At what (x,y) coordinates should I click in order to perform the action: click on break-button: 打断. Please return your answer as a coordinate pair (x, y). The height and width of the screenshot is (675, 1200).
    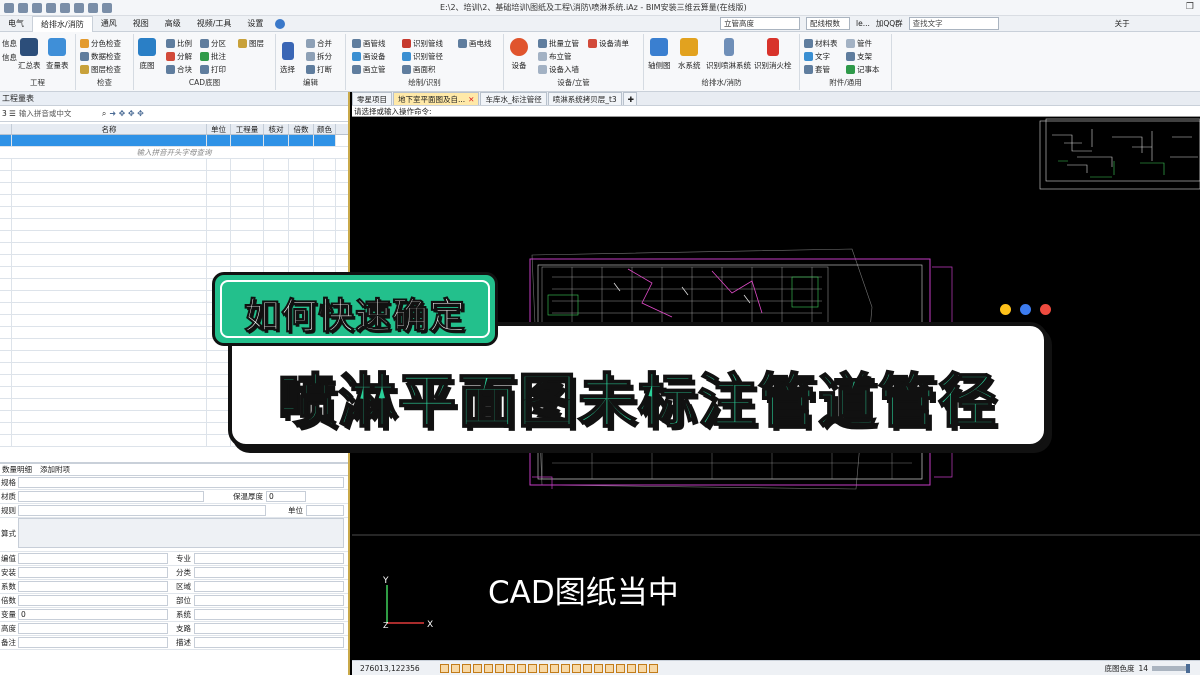
    Looking at the image, I should click on (319, 69).